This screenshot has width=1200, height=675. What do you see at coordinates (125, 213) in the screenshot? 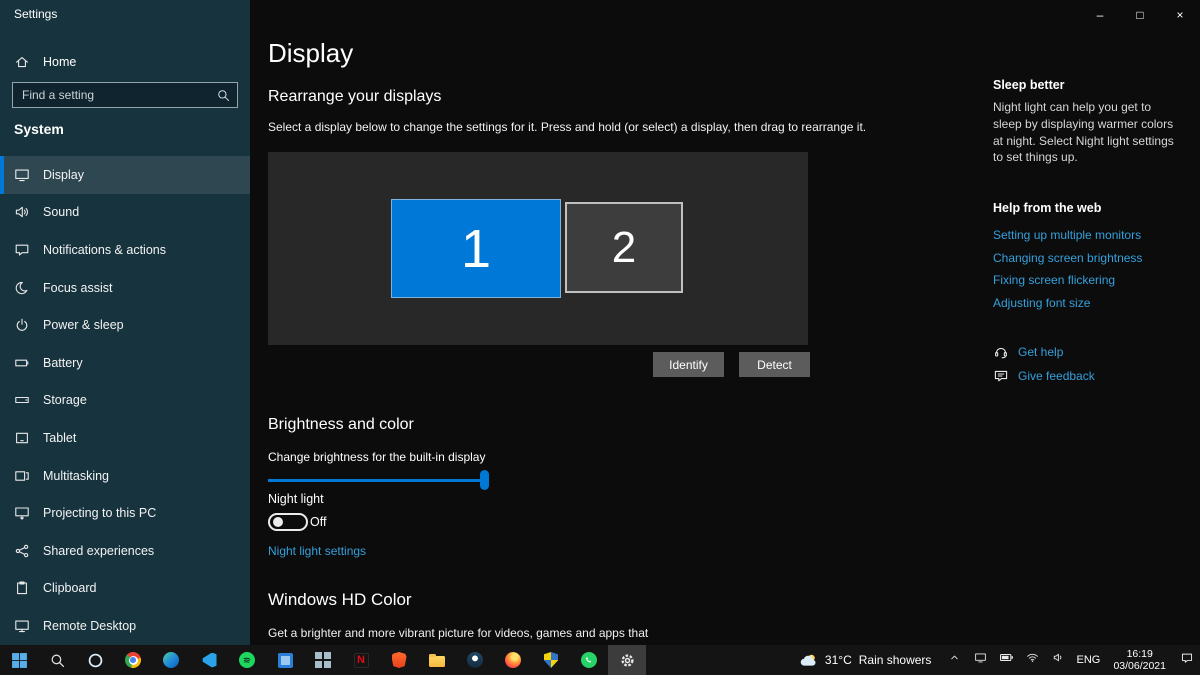
I see `sidebar-item-sound: Sound` at bounding box center [125, 213].